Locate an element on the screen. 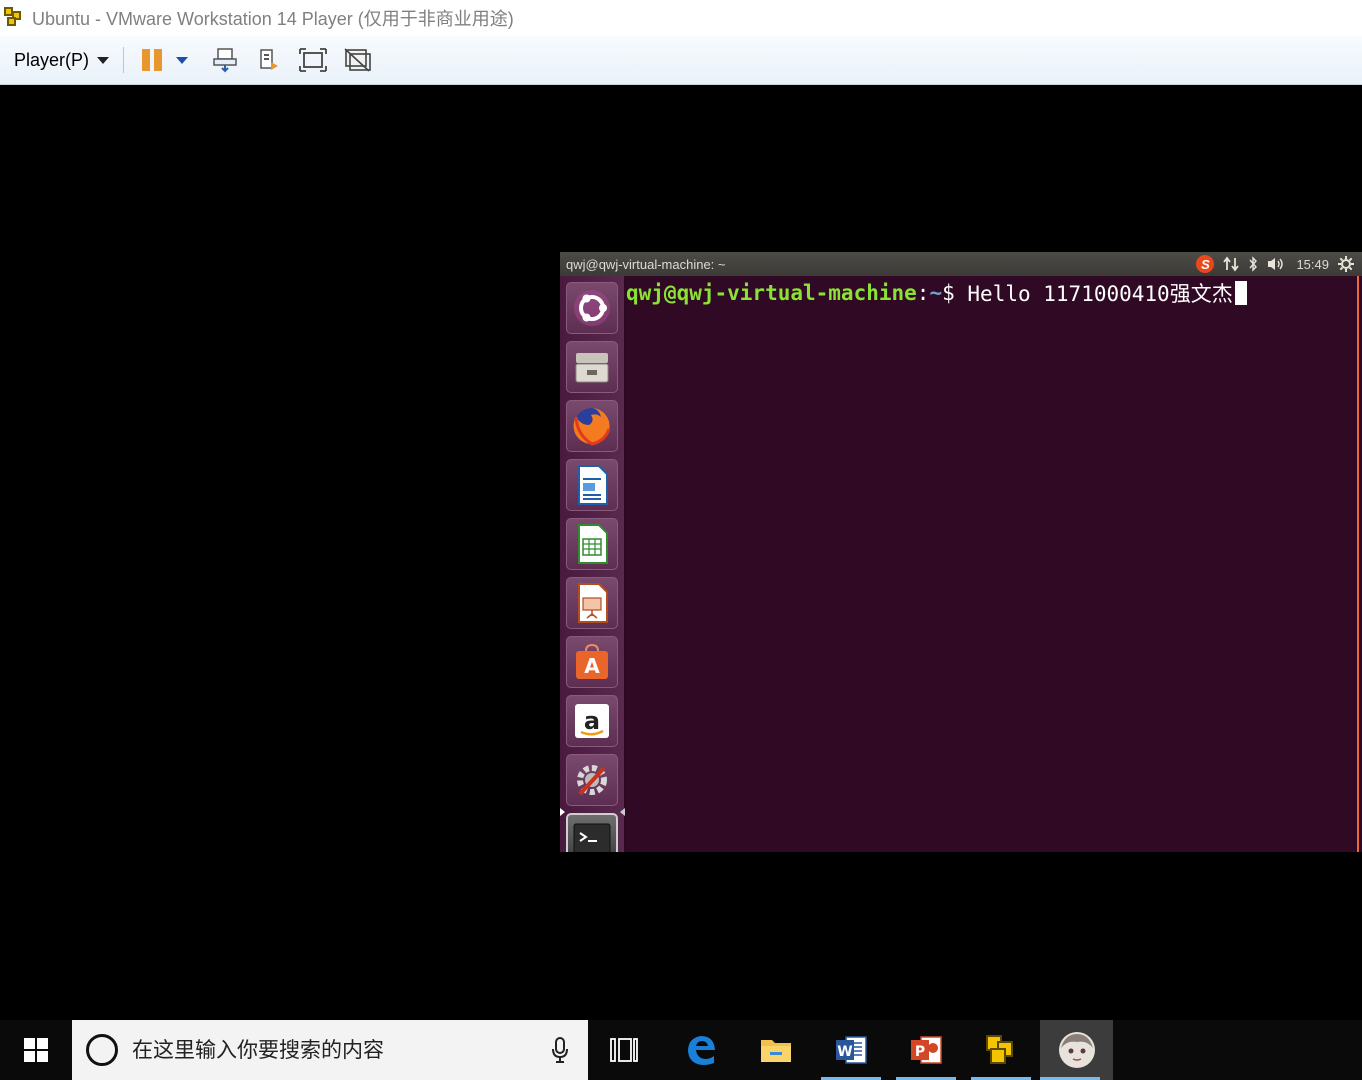 This screenshot has height=1080, width=1362. svg-text: A is located at coordinates (592, 666).